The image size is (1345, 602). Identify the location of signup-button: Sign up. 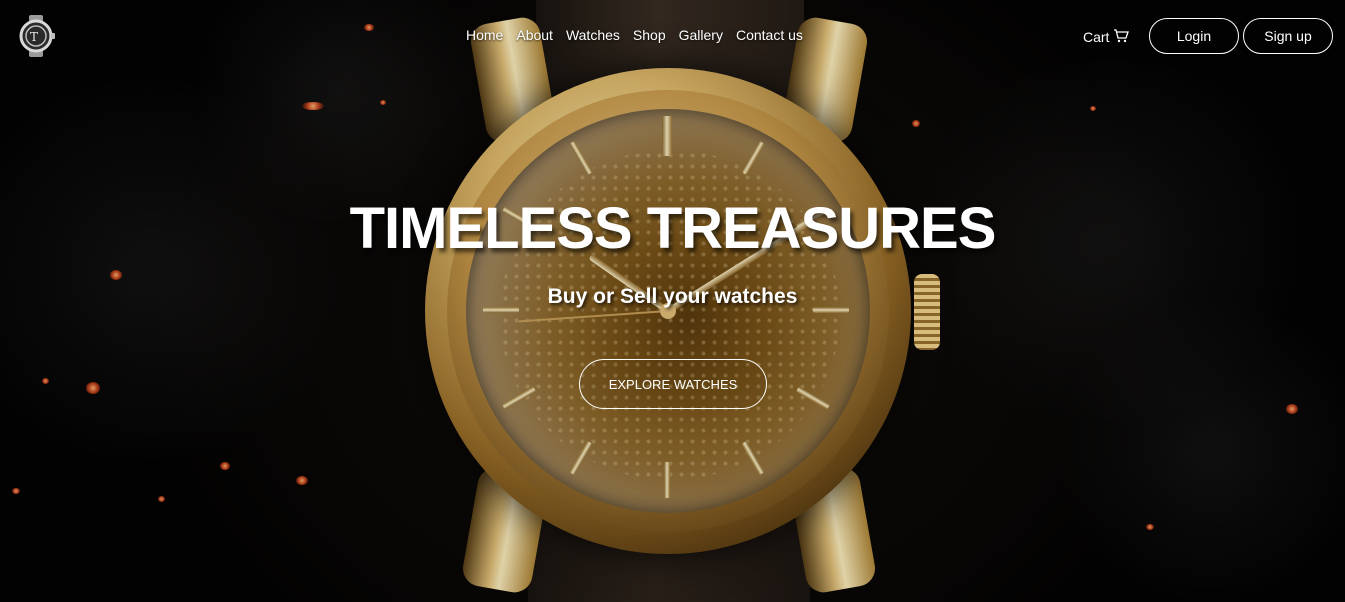
(1288, 36).